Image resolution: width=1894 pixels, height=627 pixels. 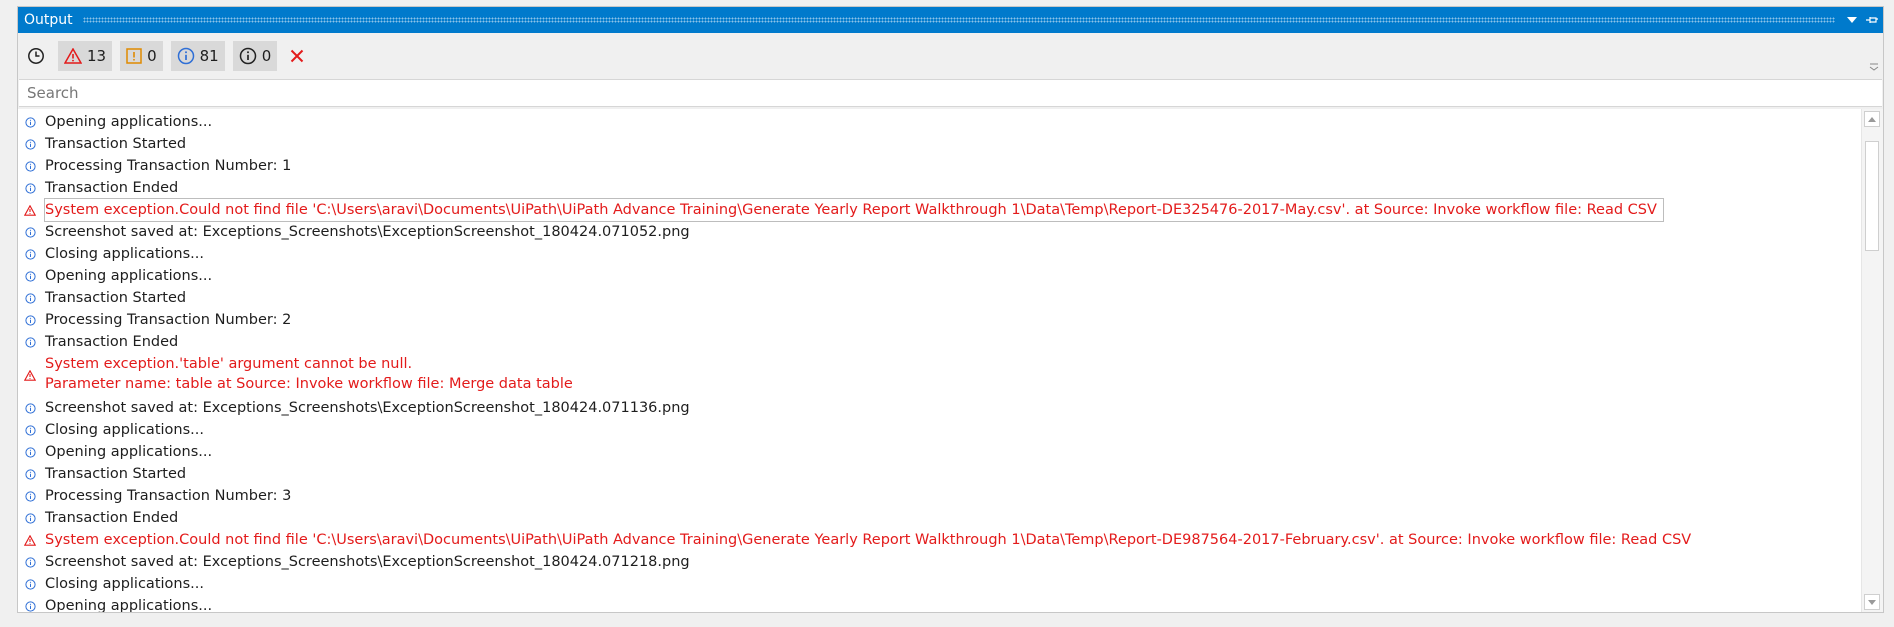 I want to click on search-input, so click(x=953, y=93).